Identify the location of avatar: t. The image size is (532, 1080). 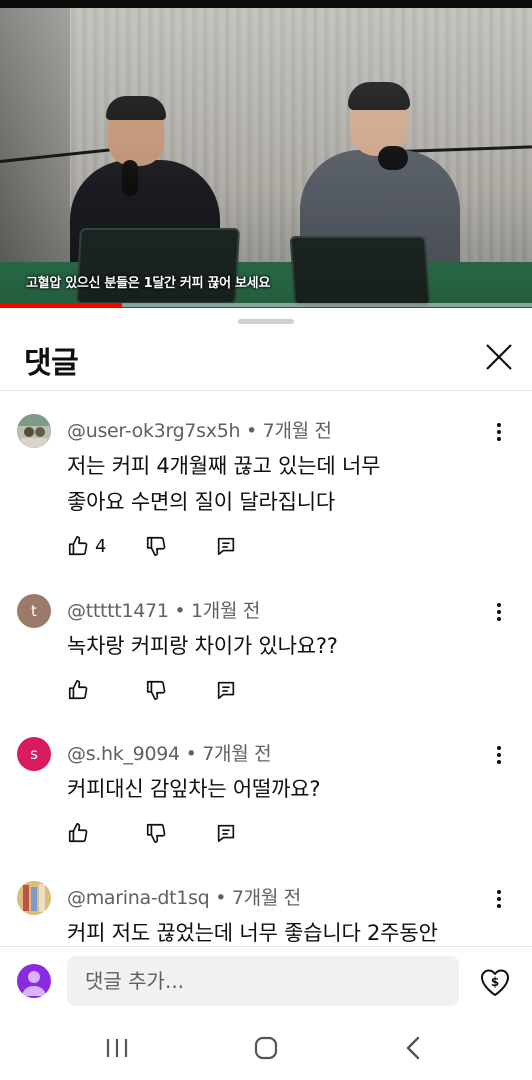
(34, 611).